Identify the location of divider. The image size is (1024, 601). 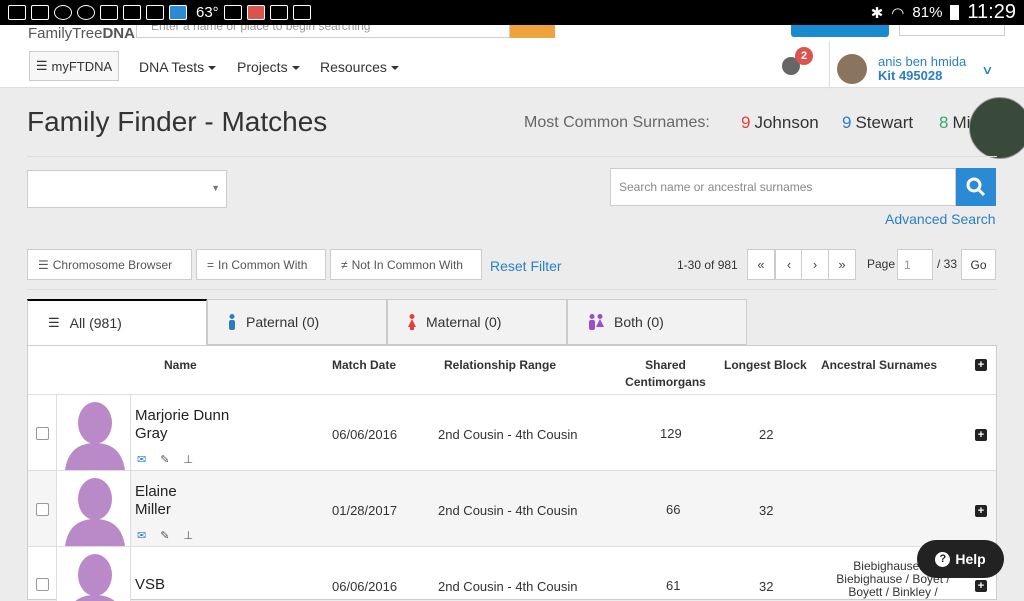
(512, 156).